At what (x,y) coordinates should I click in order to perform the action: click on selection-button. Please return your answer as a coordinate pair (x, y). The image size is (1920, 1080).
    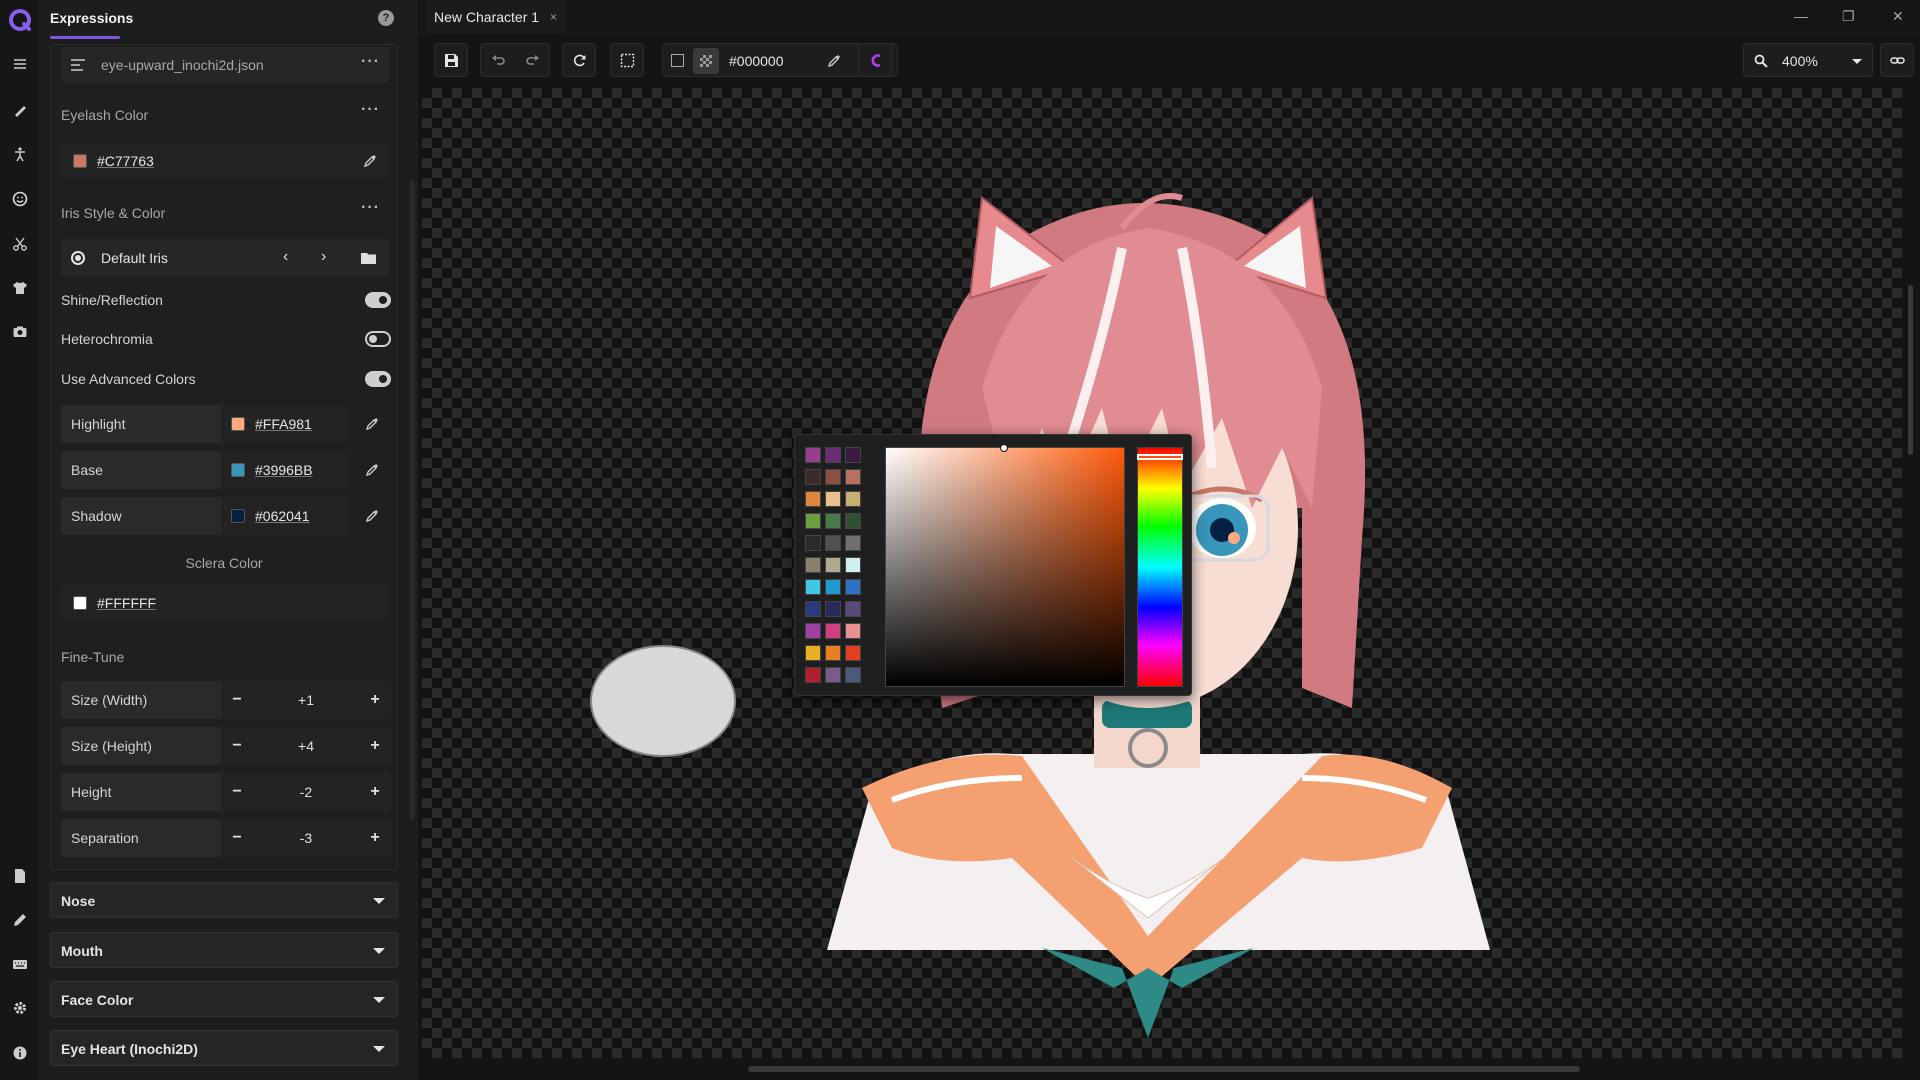
    Looking at the image, I should click on (627, 60).